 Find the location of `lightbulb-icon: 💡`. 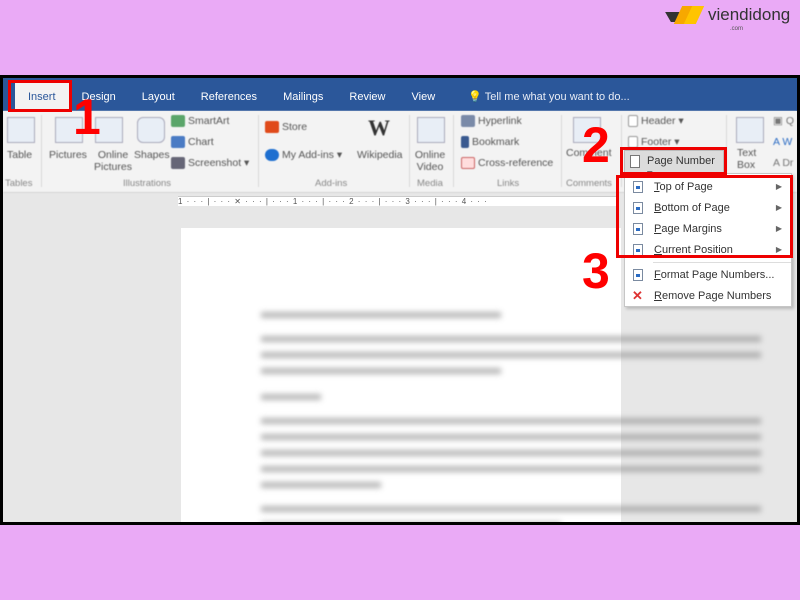

lightbulb-icon: 💡 is located at coordinates (475, 97).